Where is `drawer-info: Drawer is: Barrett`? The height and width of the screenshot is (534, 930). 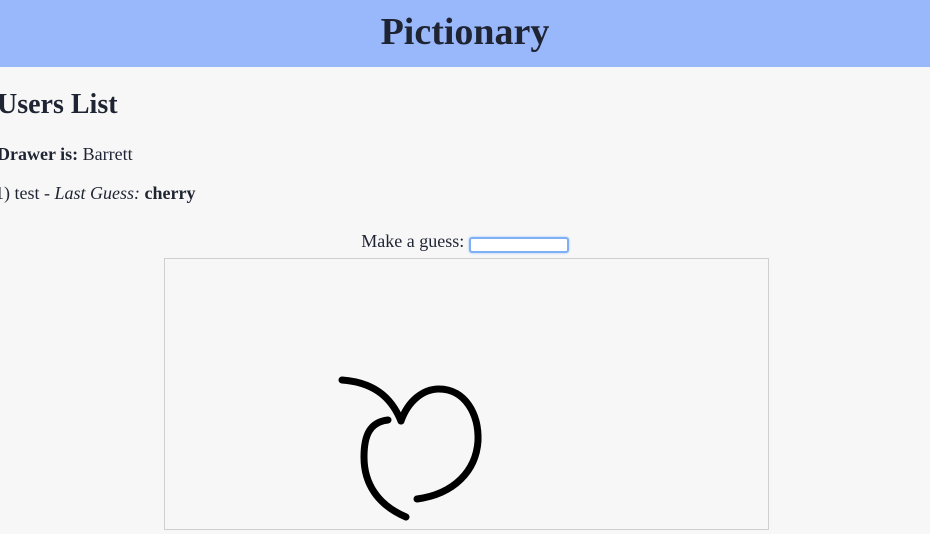
drawer-info: Drawer is: Barrett is located at coordinates (66, 154).